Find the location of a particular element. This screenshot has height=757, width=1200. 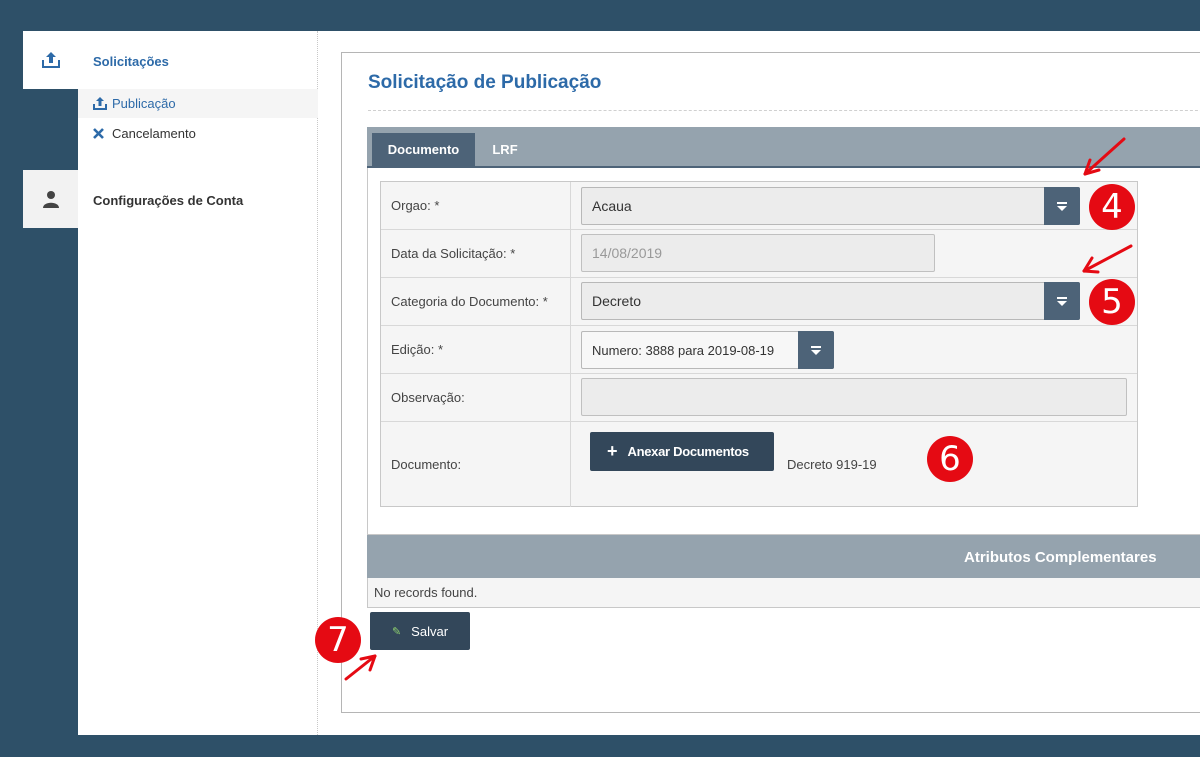

attributes-header: Atributos Complementares is located at coordinates (783, 556).